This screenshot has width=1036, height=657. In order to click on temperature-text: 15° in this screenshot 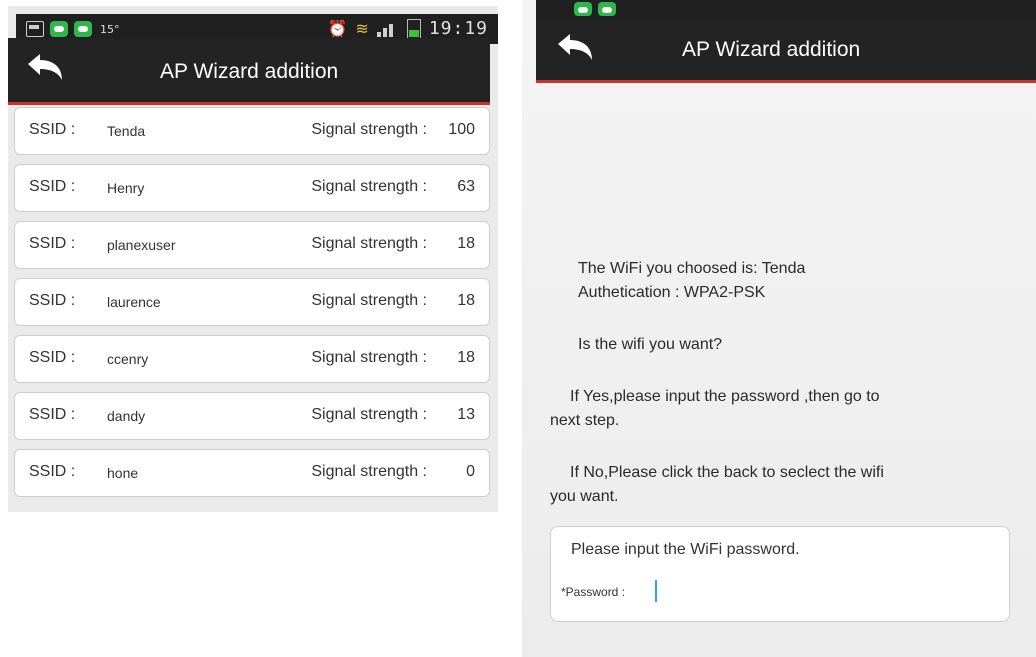, I will do `click(110, 29)`.